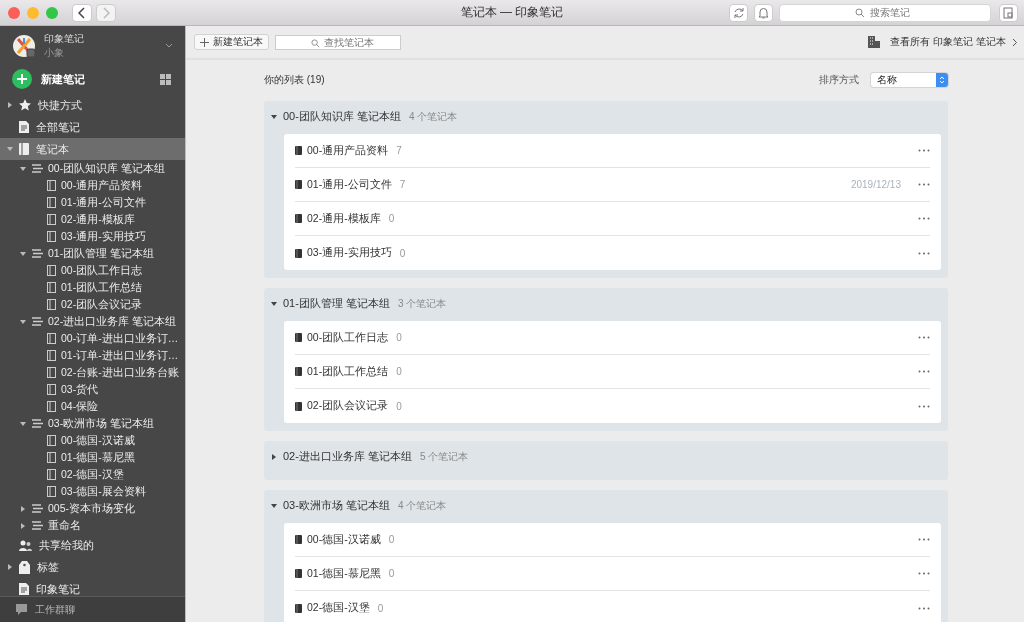  Describe the element at coordinates (92, 185) in the screenshot. I see `sidebar-item: 00-通用产品资料` at that location.